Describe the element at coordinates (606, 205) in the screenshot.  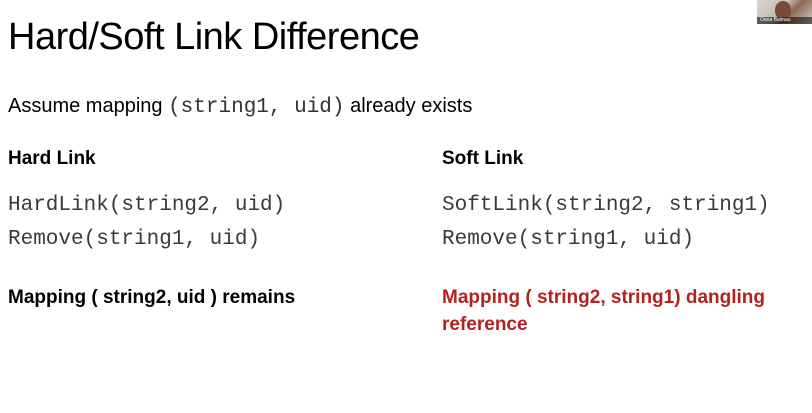
I see `soft-link-code-line-1: SoftLink(string2, string1)` at that location.